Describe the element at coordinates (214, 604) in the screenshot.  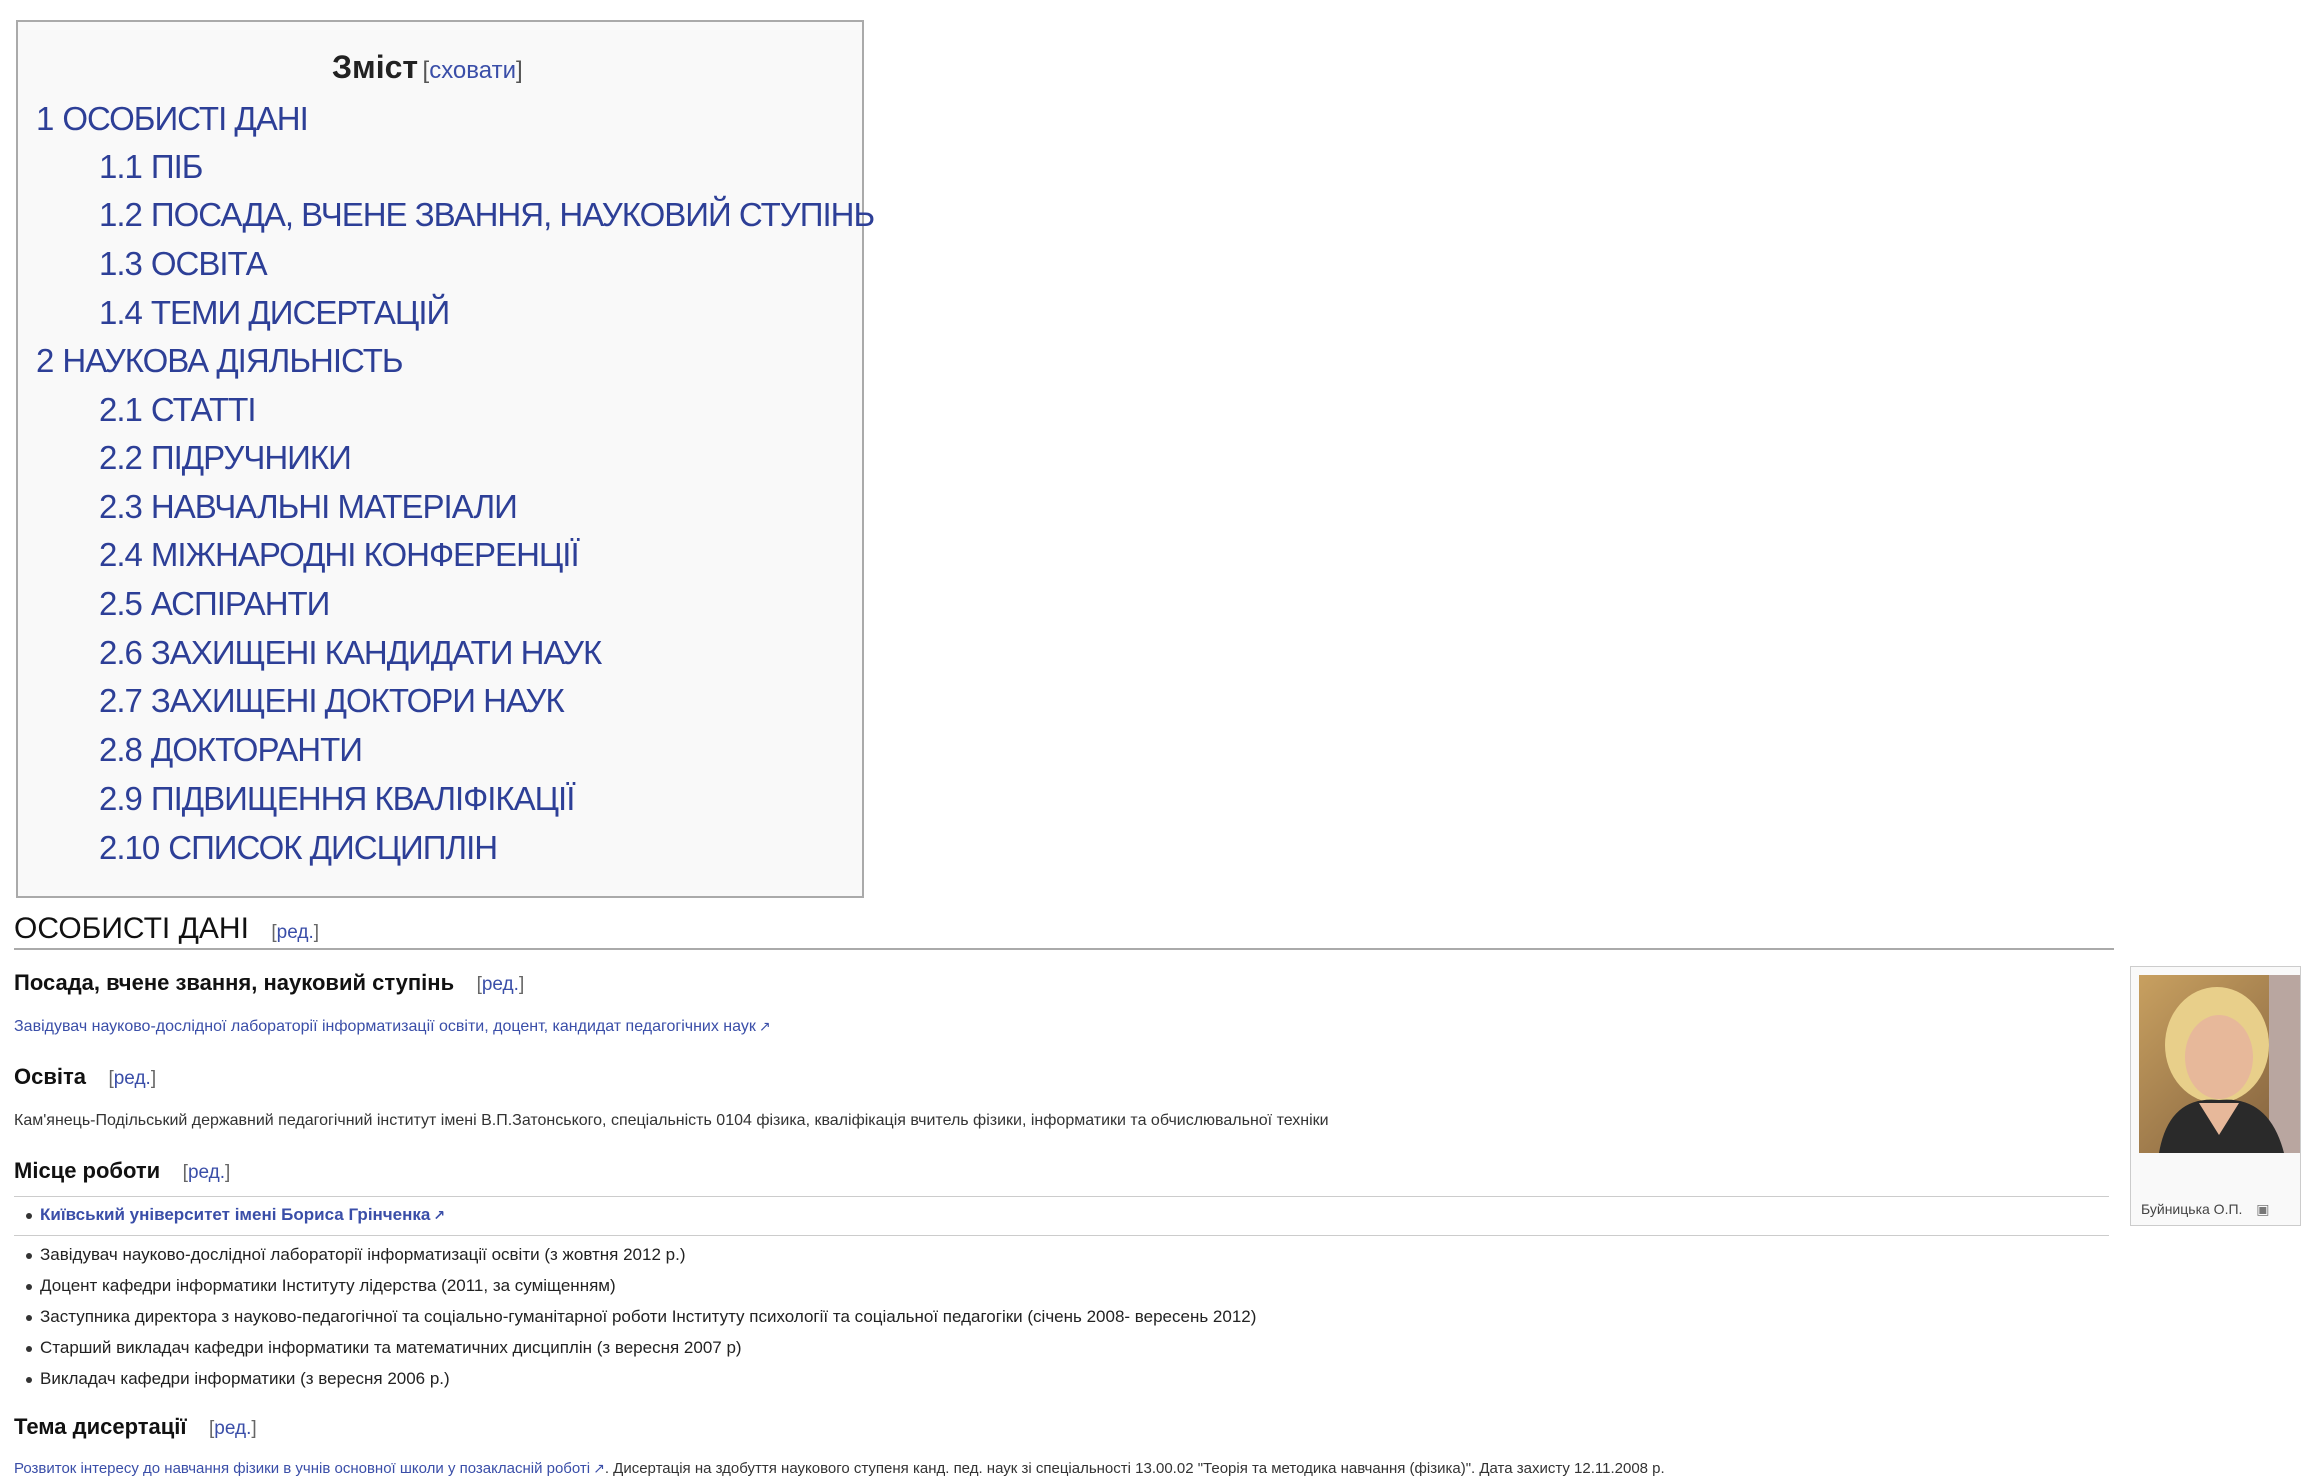
I see `toc-item: 2.5 АСПІРАНТИ` at that location.